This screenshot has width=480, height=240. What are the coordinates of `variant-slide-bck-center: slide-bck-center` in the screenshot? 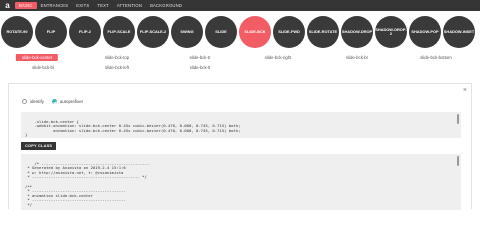 It's located at (37, 57).